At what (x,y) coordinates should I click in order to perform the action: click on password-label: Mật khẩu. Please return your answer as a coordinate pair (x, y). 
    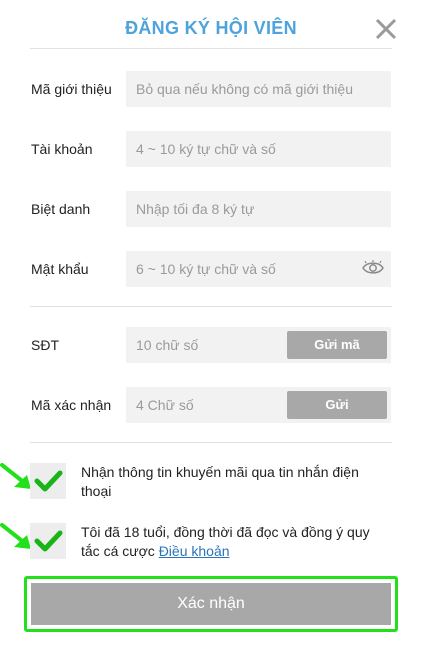
    Looking at the image, I should click on (60, 269).